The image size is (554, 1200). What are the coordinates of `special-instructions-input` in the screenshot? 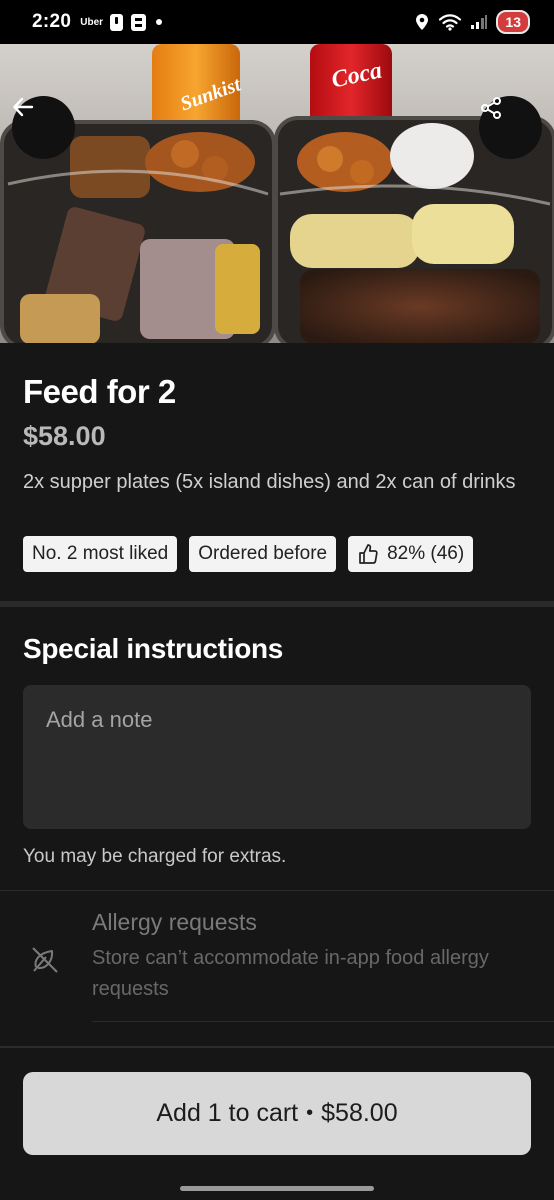 It's located at (277, 757).